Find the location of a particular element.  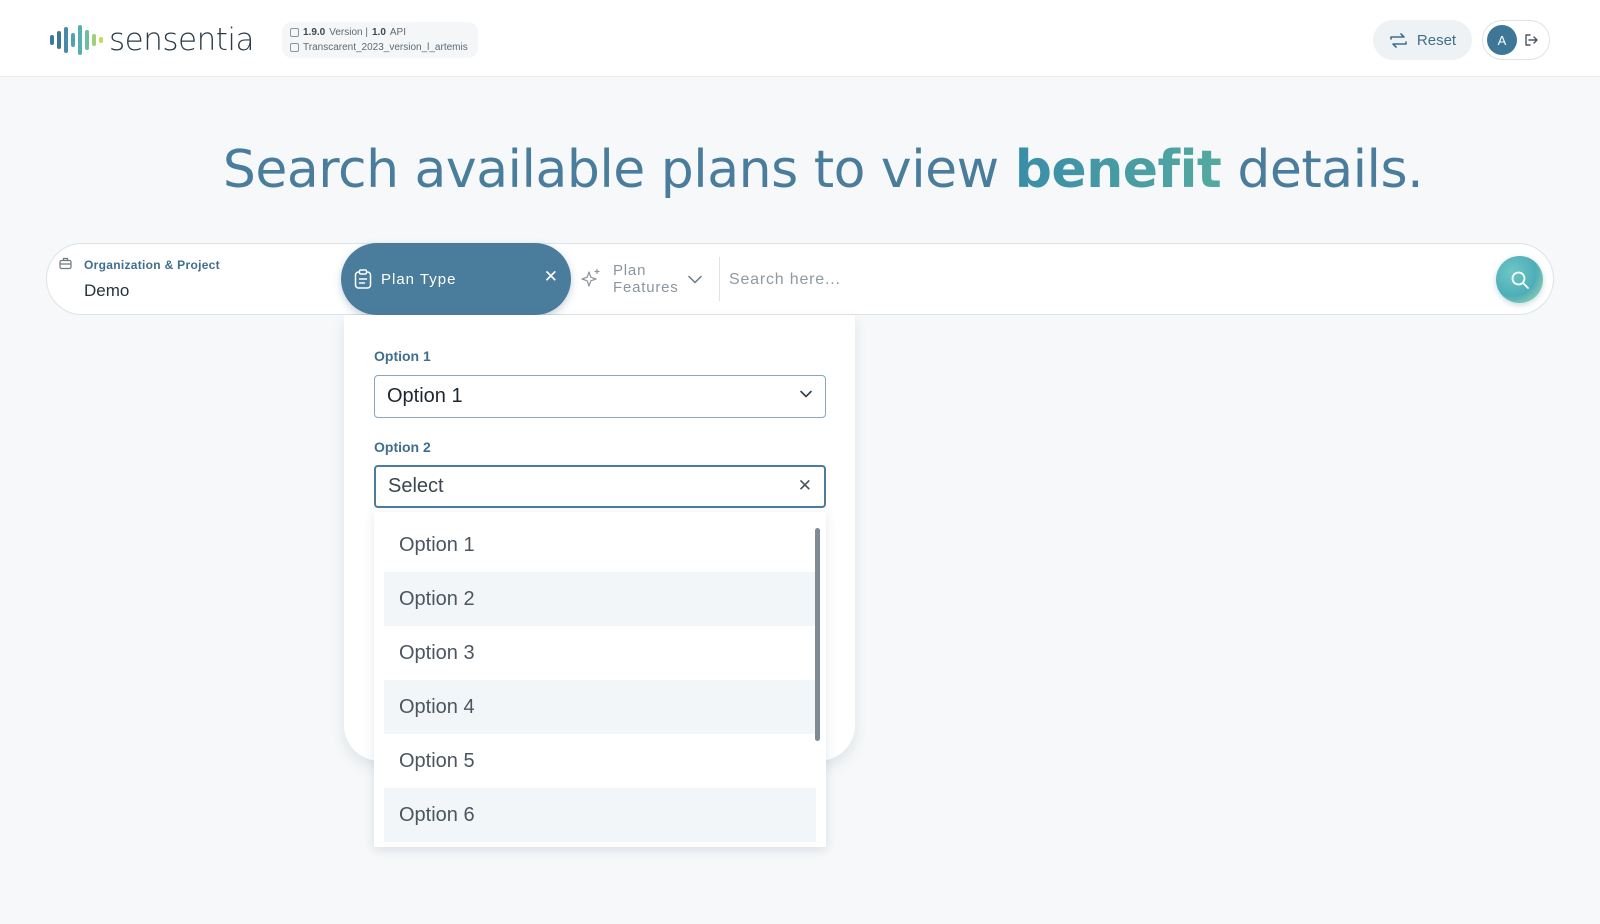

dataset-name: Transcarent_2023_version_l_artemis is located at coordinates (385, 47).